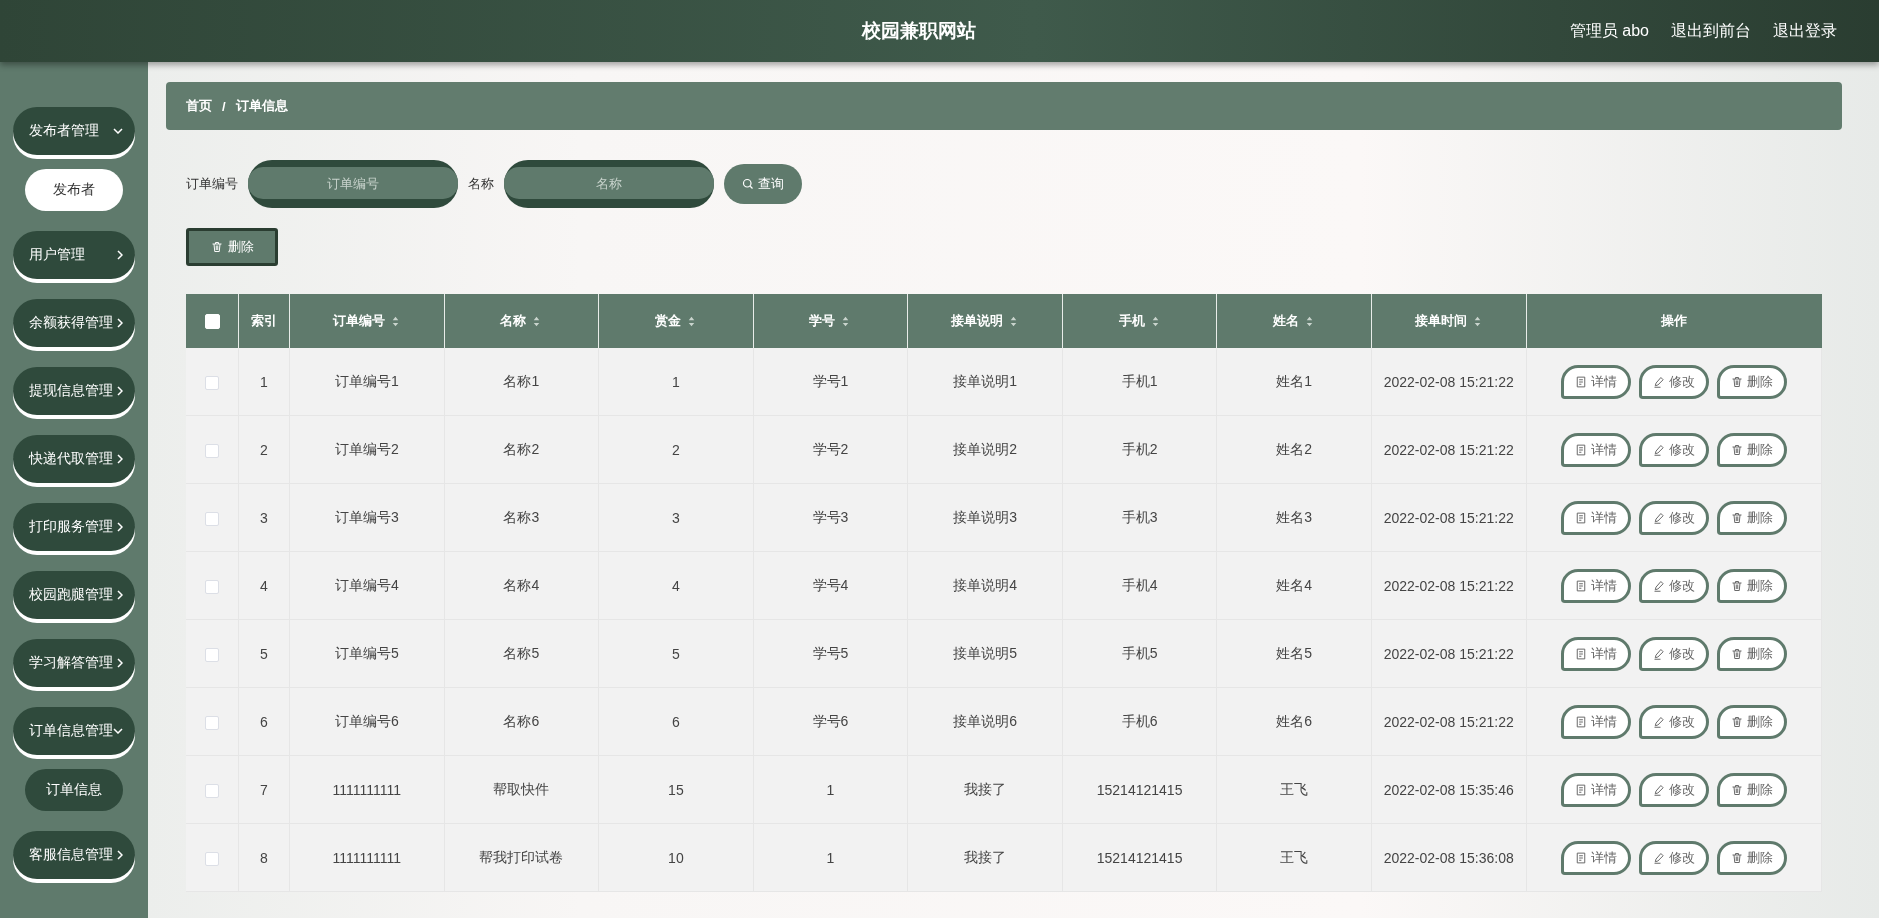 The height and width of the screenshot is (918, 1879). What do you see at coordinates (1139, 652) in the screenshot?
I see `table-cell: 手机5` at bounding box center [1139, 652].